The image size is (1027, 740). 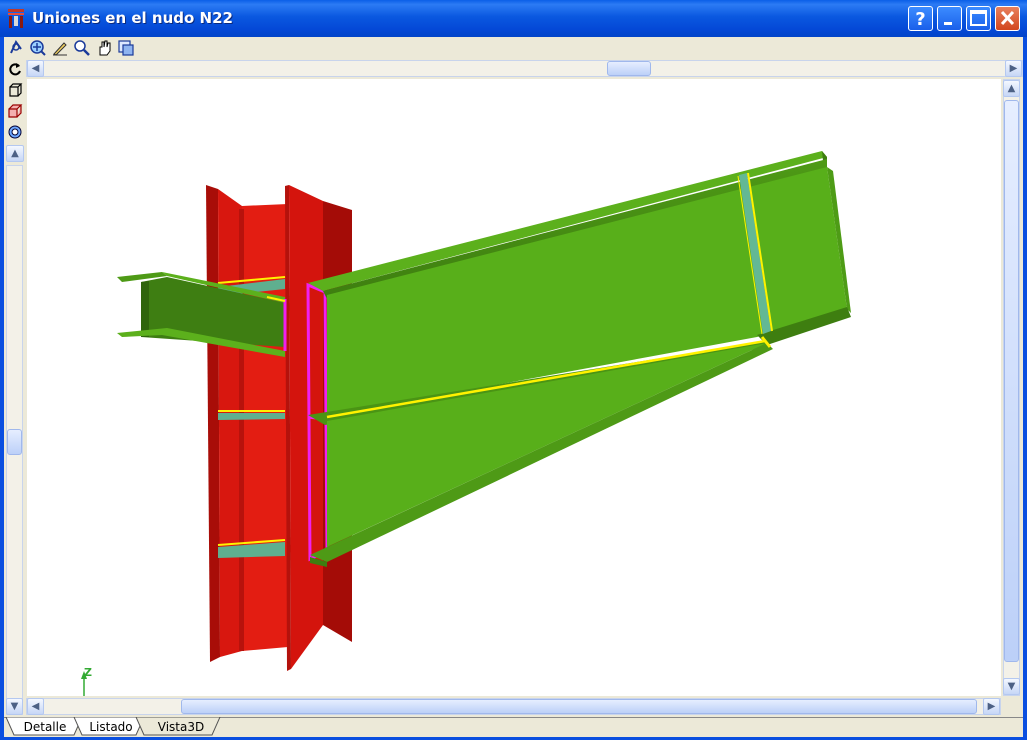 I want to click on title-bar: Uniones en el nudo N22 ?, so click(x=513, y=18).